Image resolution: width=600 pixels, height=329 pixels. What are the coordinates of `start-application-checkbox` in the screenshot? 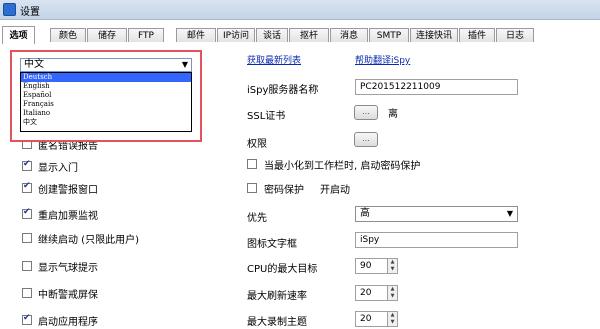 It's located at (27, 319).